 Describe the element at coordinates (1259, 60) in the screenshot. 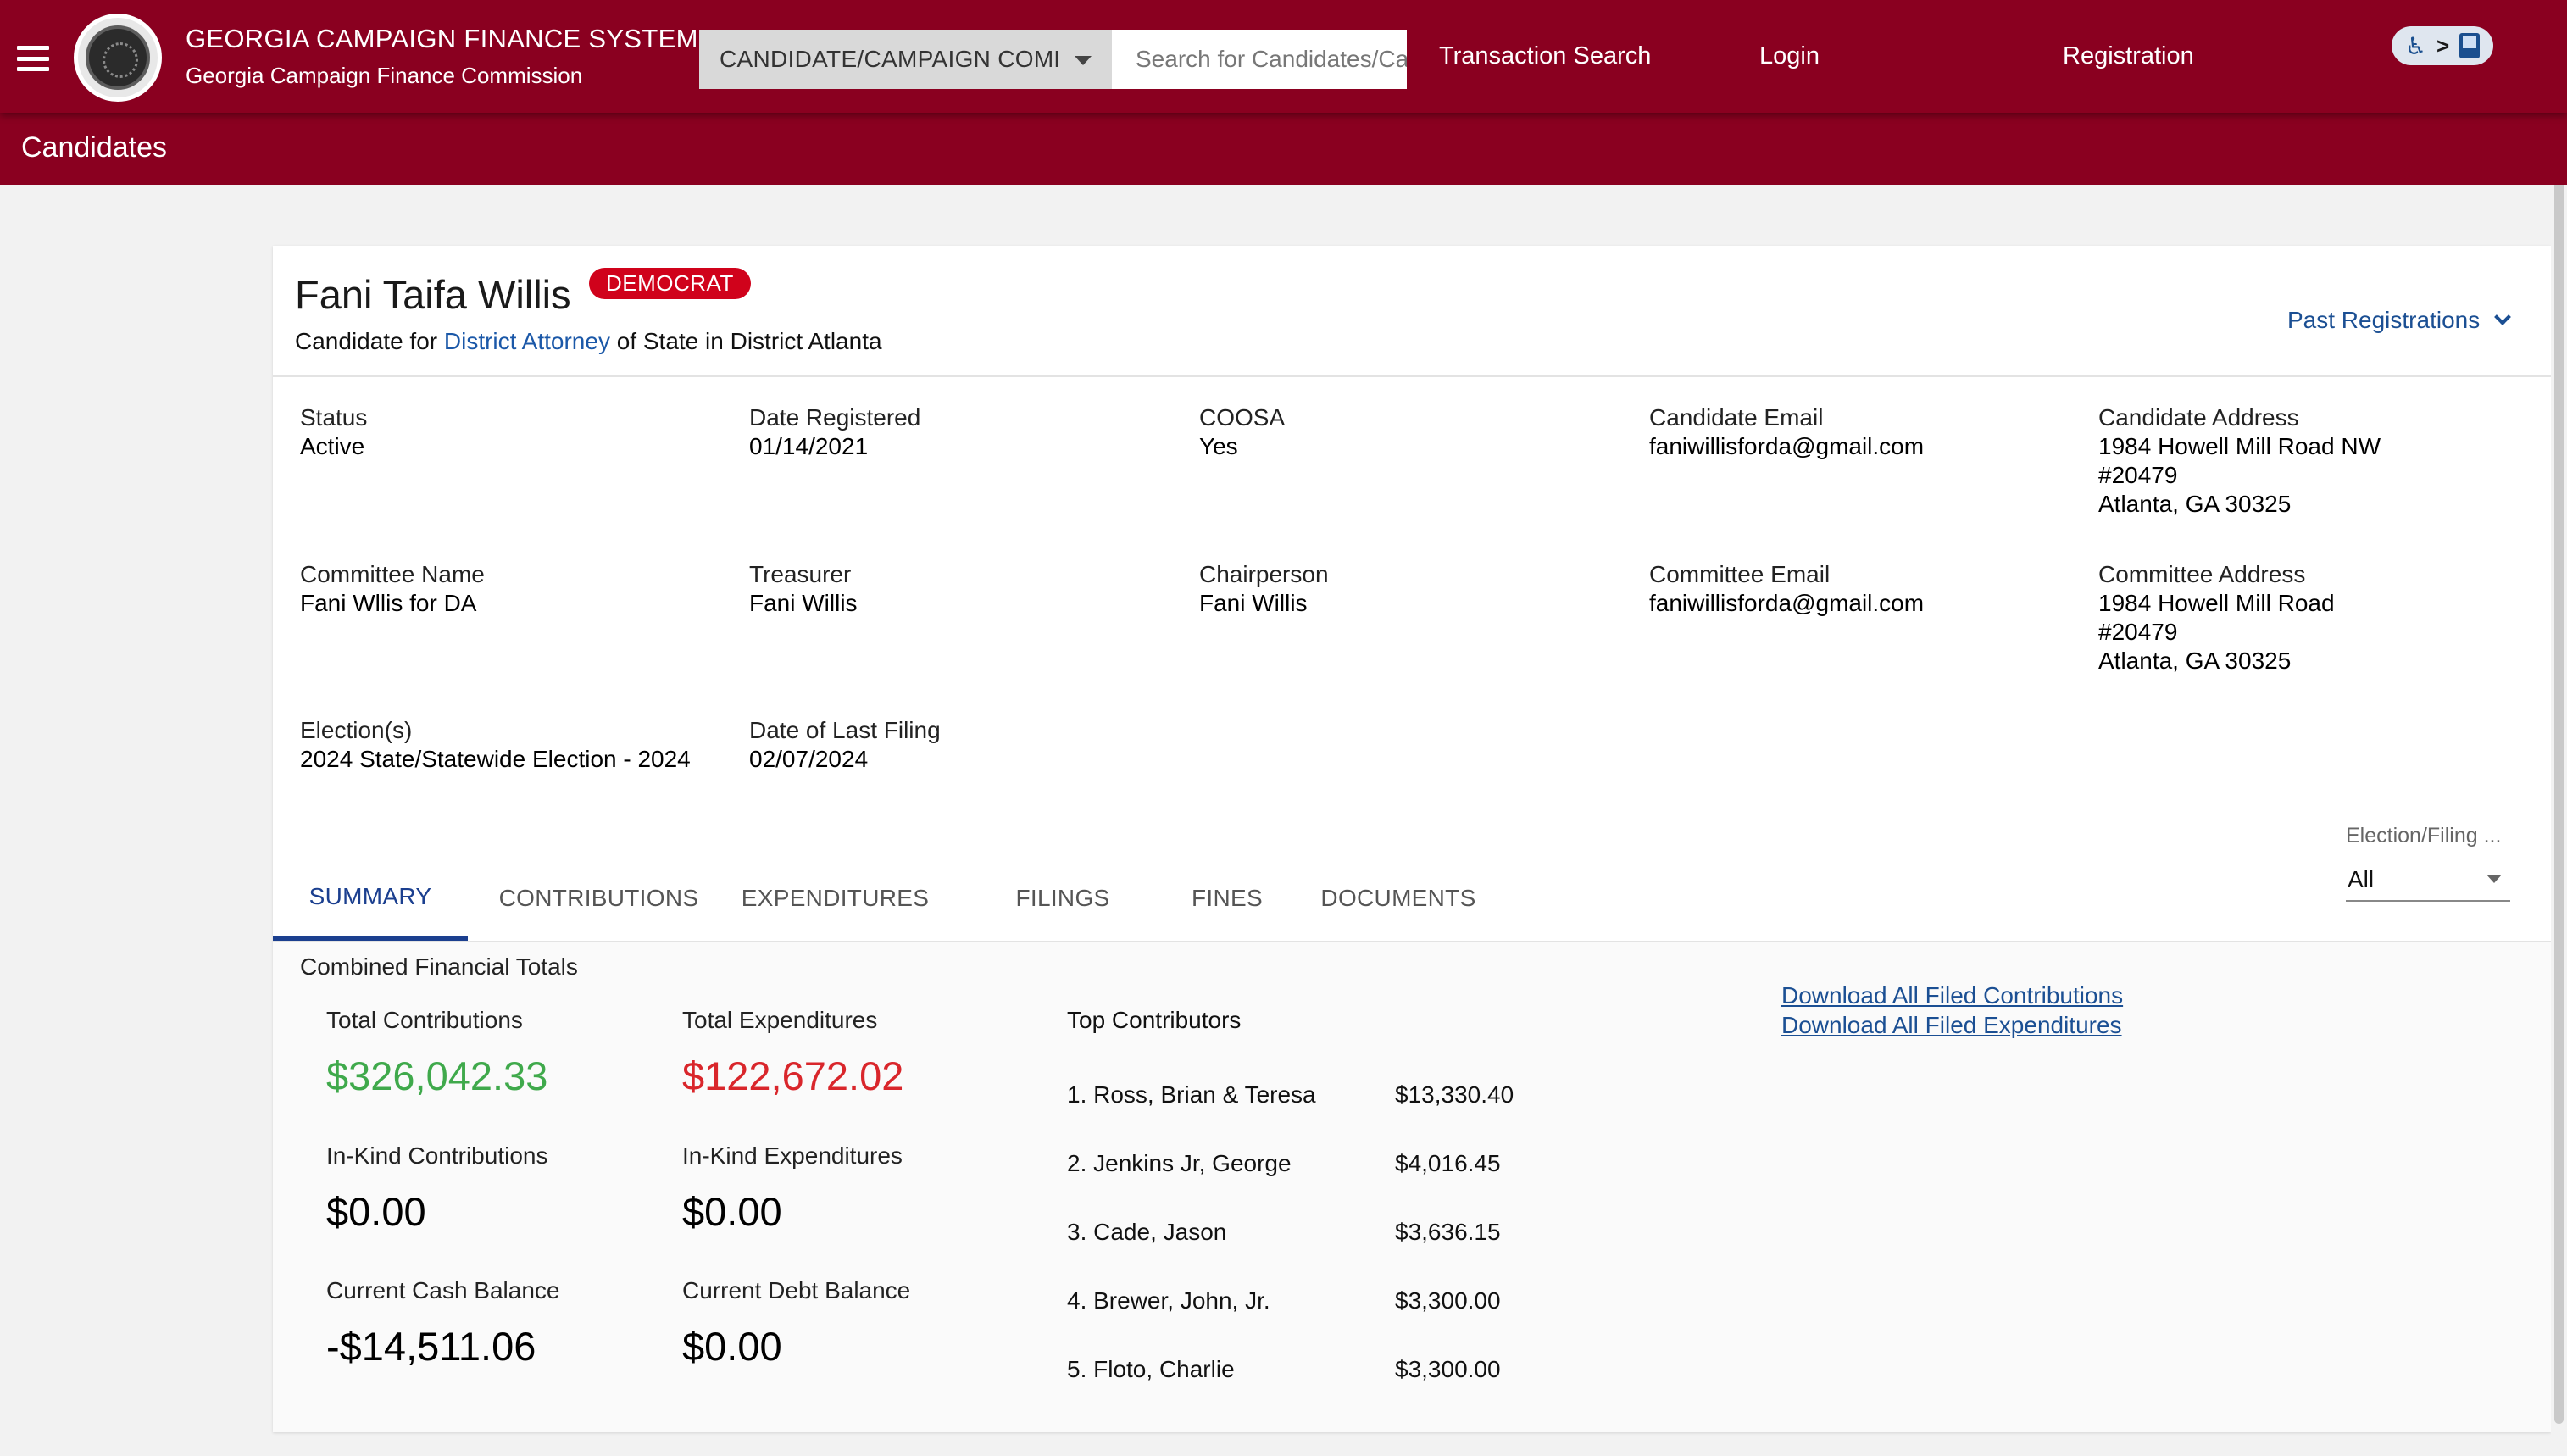

I see `search-input` at that location.